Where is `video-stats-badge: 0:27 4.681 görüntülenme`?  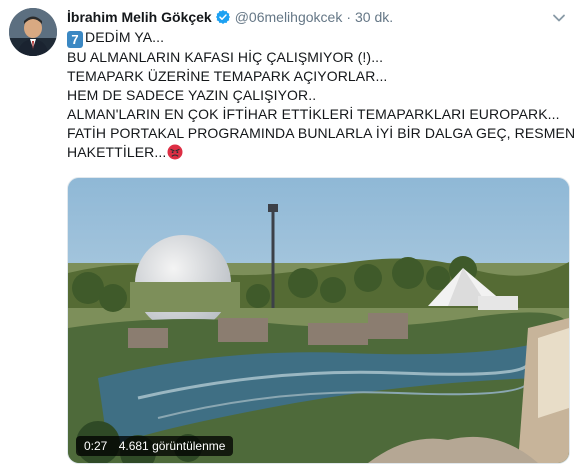
video-stats-badge: 0:27 4.681 görüntülenme is located at coordinates (155, 446).